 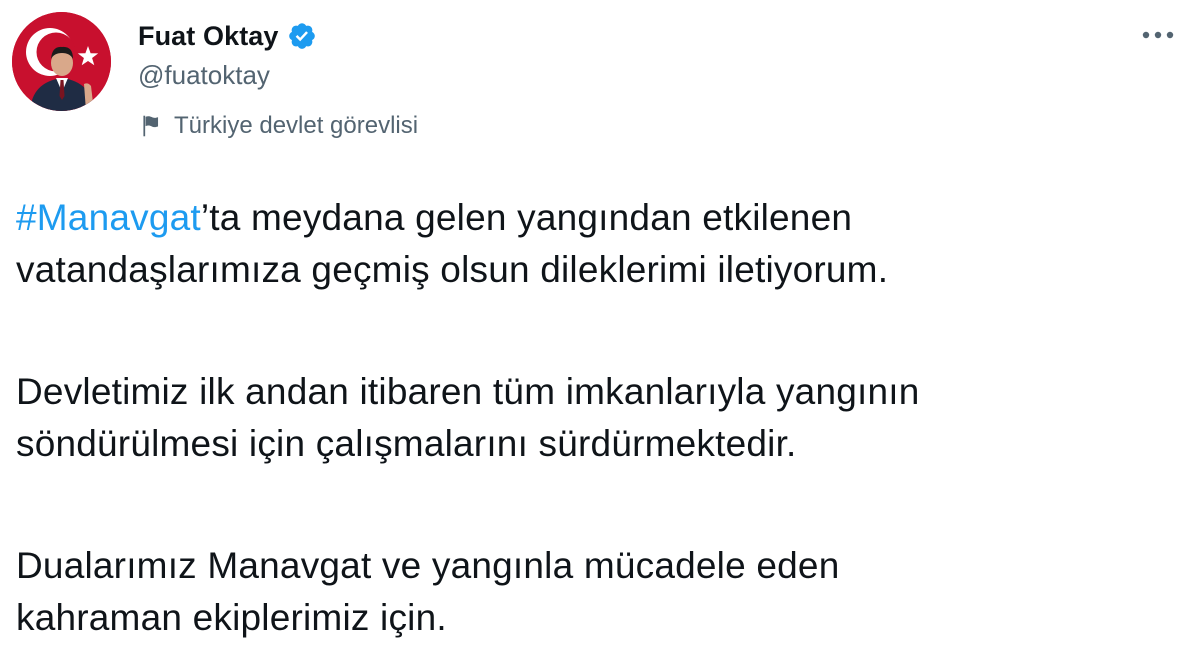 I want to click on avatar, so click(x=61, y=61).